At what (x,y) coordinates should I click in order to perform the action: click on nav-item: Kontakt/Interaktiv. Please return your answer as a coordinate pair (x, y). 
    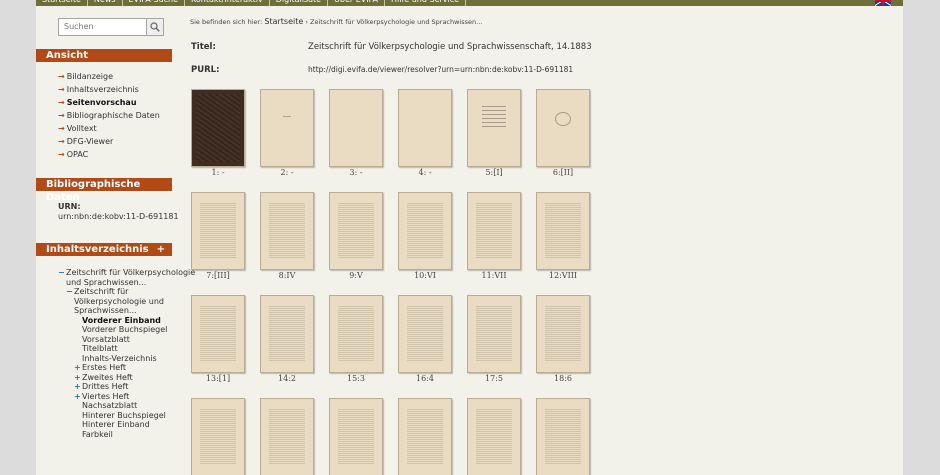
    Looking at the image, I should click on (227, 3).